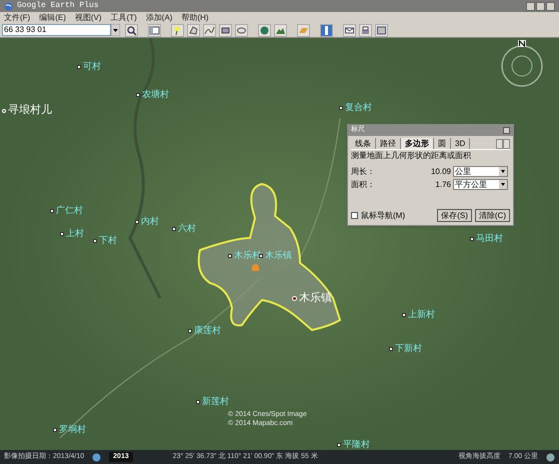 This screenshot has height=464, width=559. I want to click on window-title: Google Earth Plus, so click(58, 6).